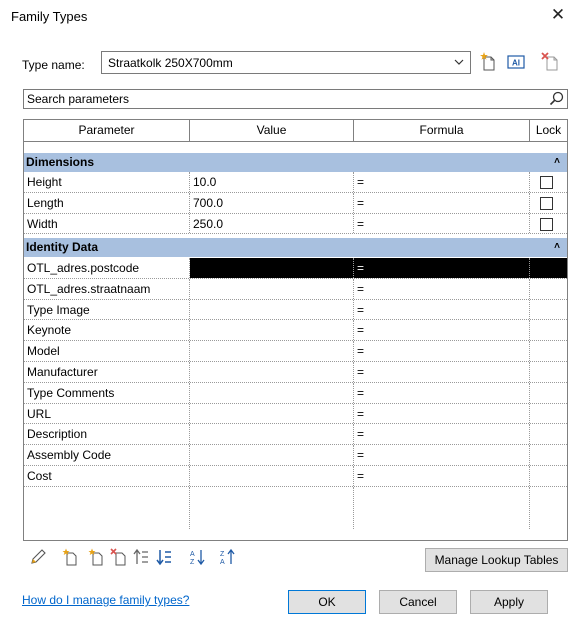 This screenshot has width=576, height=623. I want to click on table-row: Type Image =, so click(295, 310).